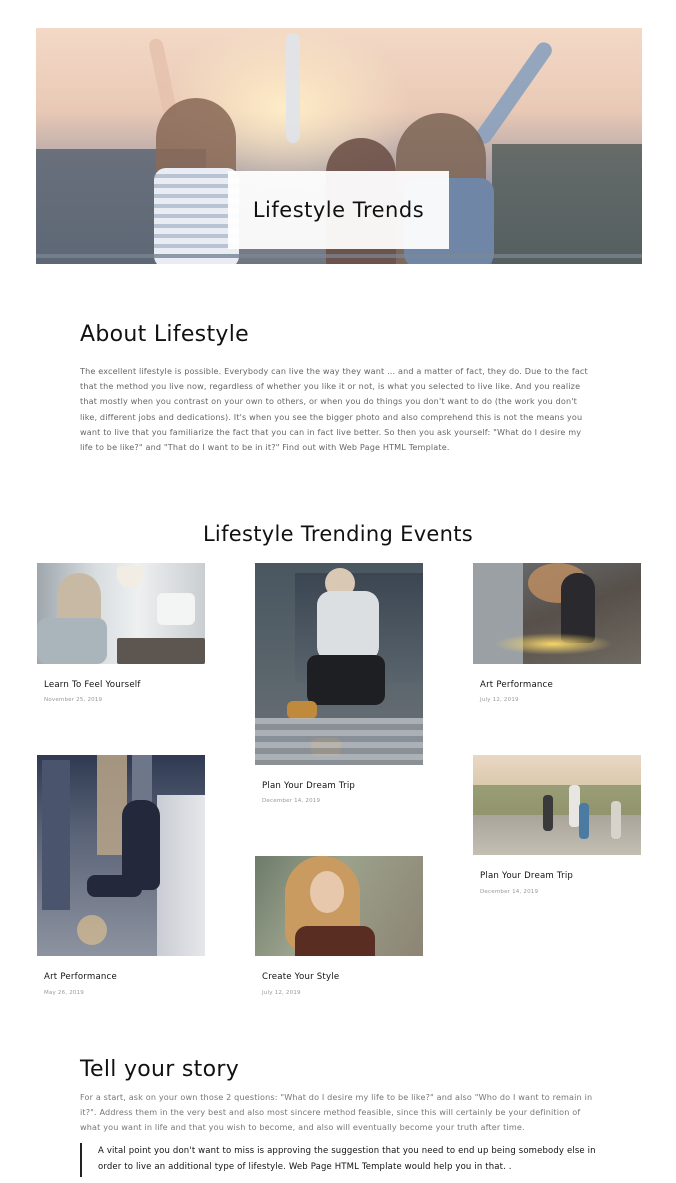 This screenshot has height=1183, width=676. I want to click on story-heading: Tell your story, so click(160, 1069).